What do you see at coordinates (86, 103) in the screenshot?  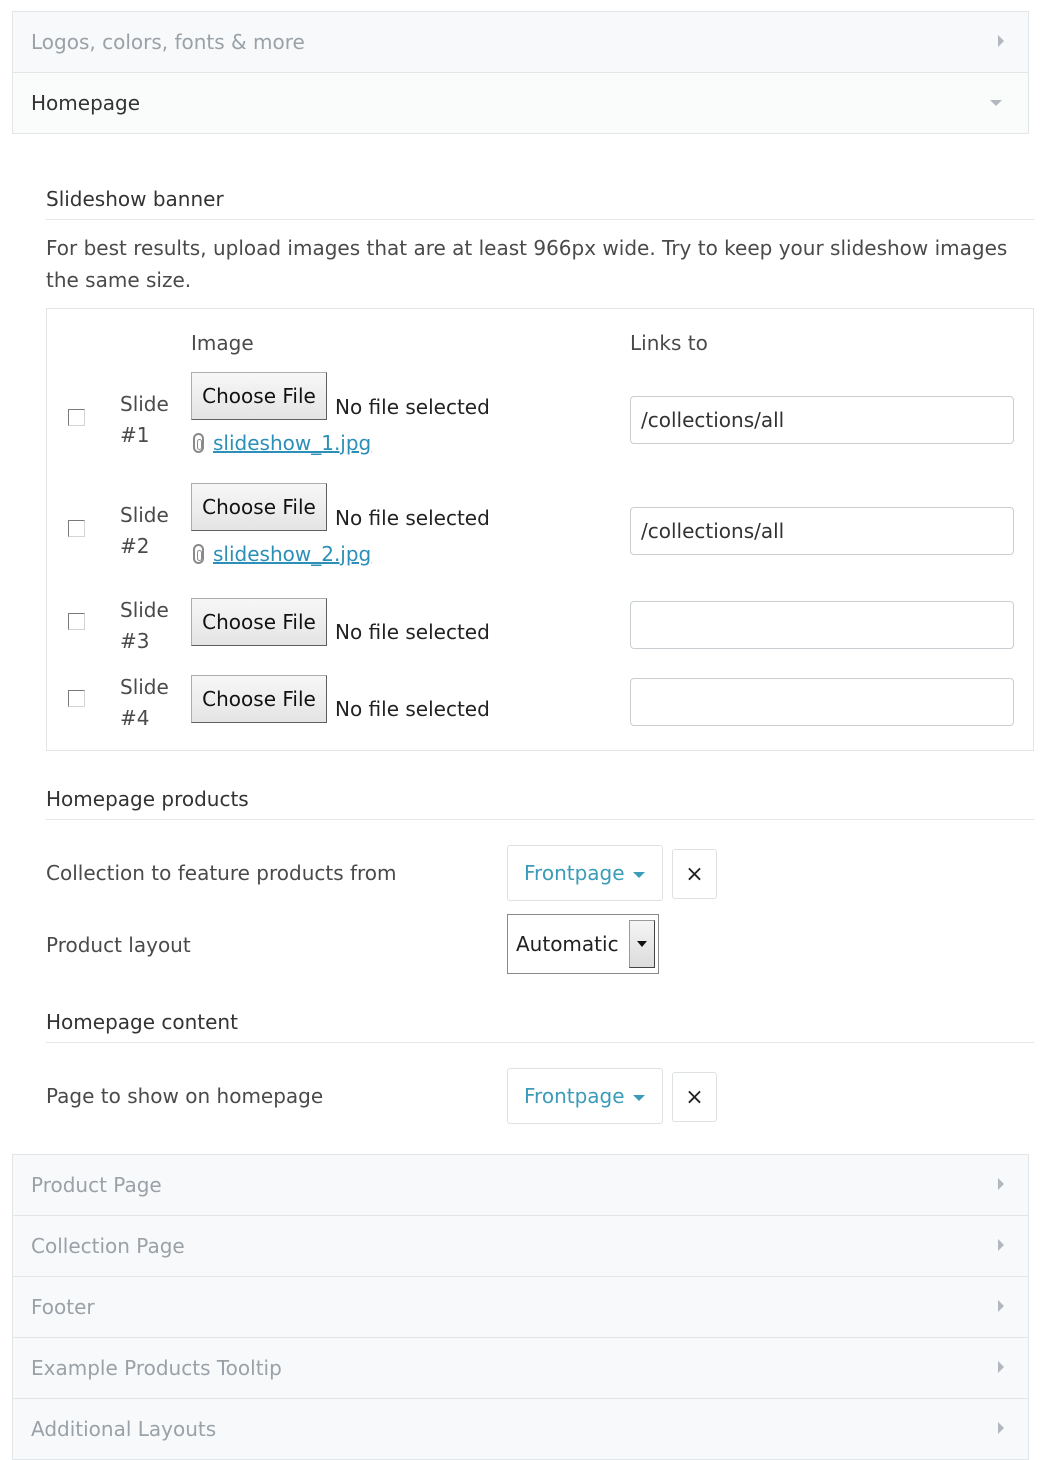 I see `accordion-label: Homepage` at bounding box center [86, 103].